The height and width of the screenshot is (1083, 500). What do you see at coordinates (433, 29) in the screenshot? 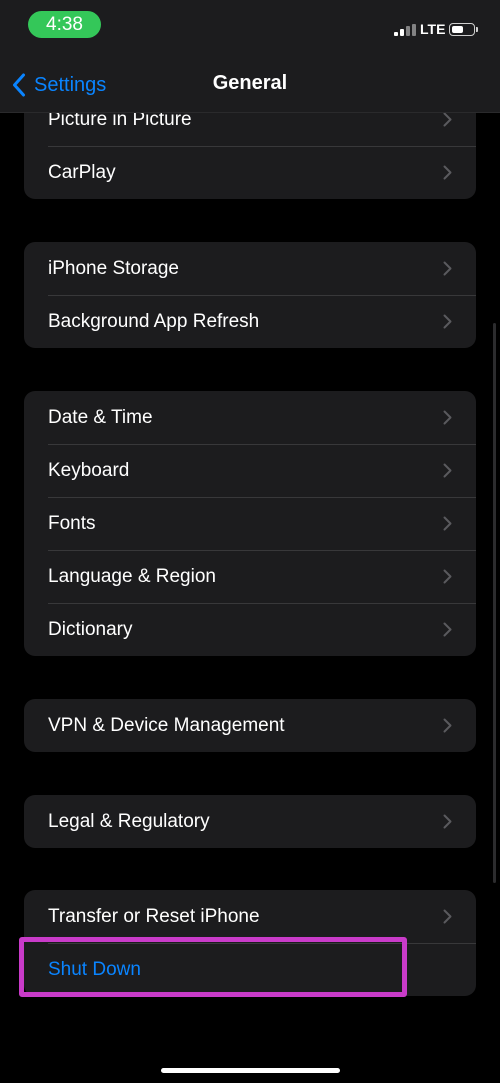
I see `network-type: LTE` at bounding box center [433, 29].